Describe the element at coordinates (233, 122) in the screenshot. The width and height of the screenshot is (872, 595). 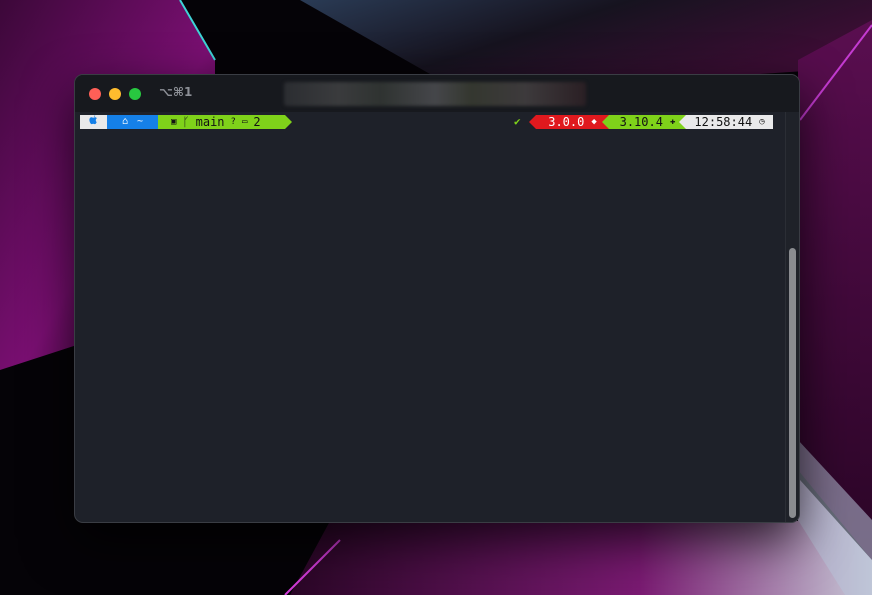
I see `untracked-indicator: ?` at that location.